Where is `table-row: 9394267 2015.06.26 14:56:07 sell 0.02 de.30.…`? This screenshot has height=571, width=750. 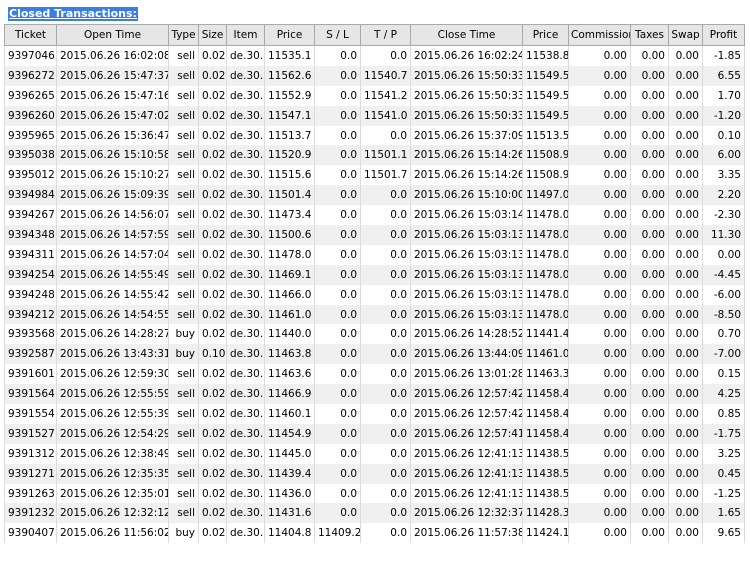
table-row: 9394267 2015.06.26 14:56:07 sell 0.02 de.30.… is located at coordinates (374, 215).